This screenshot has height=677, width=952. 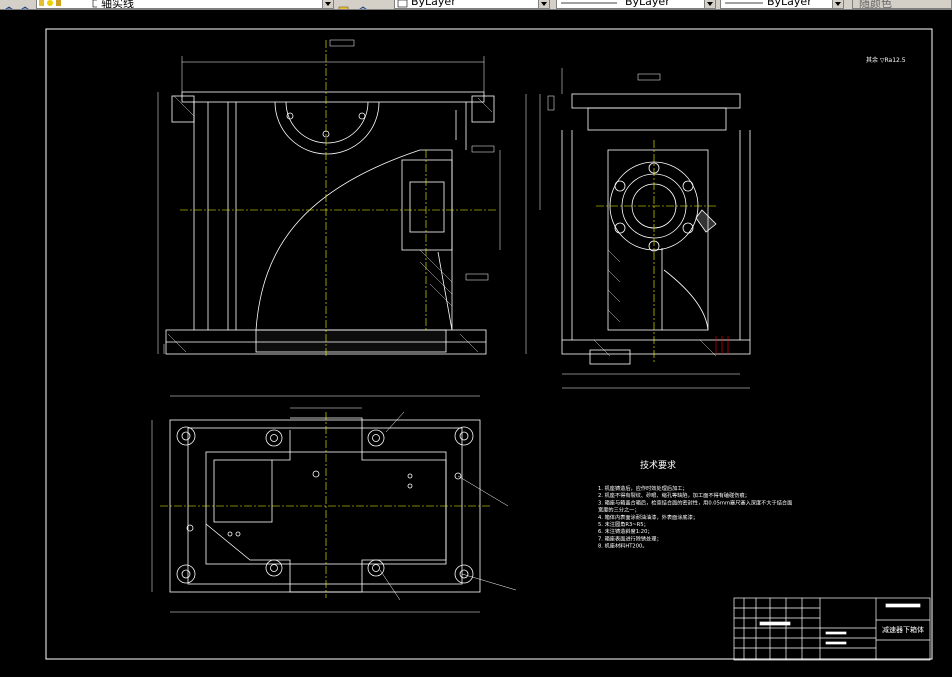 What do you see at coordinates (625, 531) in the screenshot?
I see `tech-line: 6. 未注铸造斜度1:20；` at bounding box center [625, 531].